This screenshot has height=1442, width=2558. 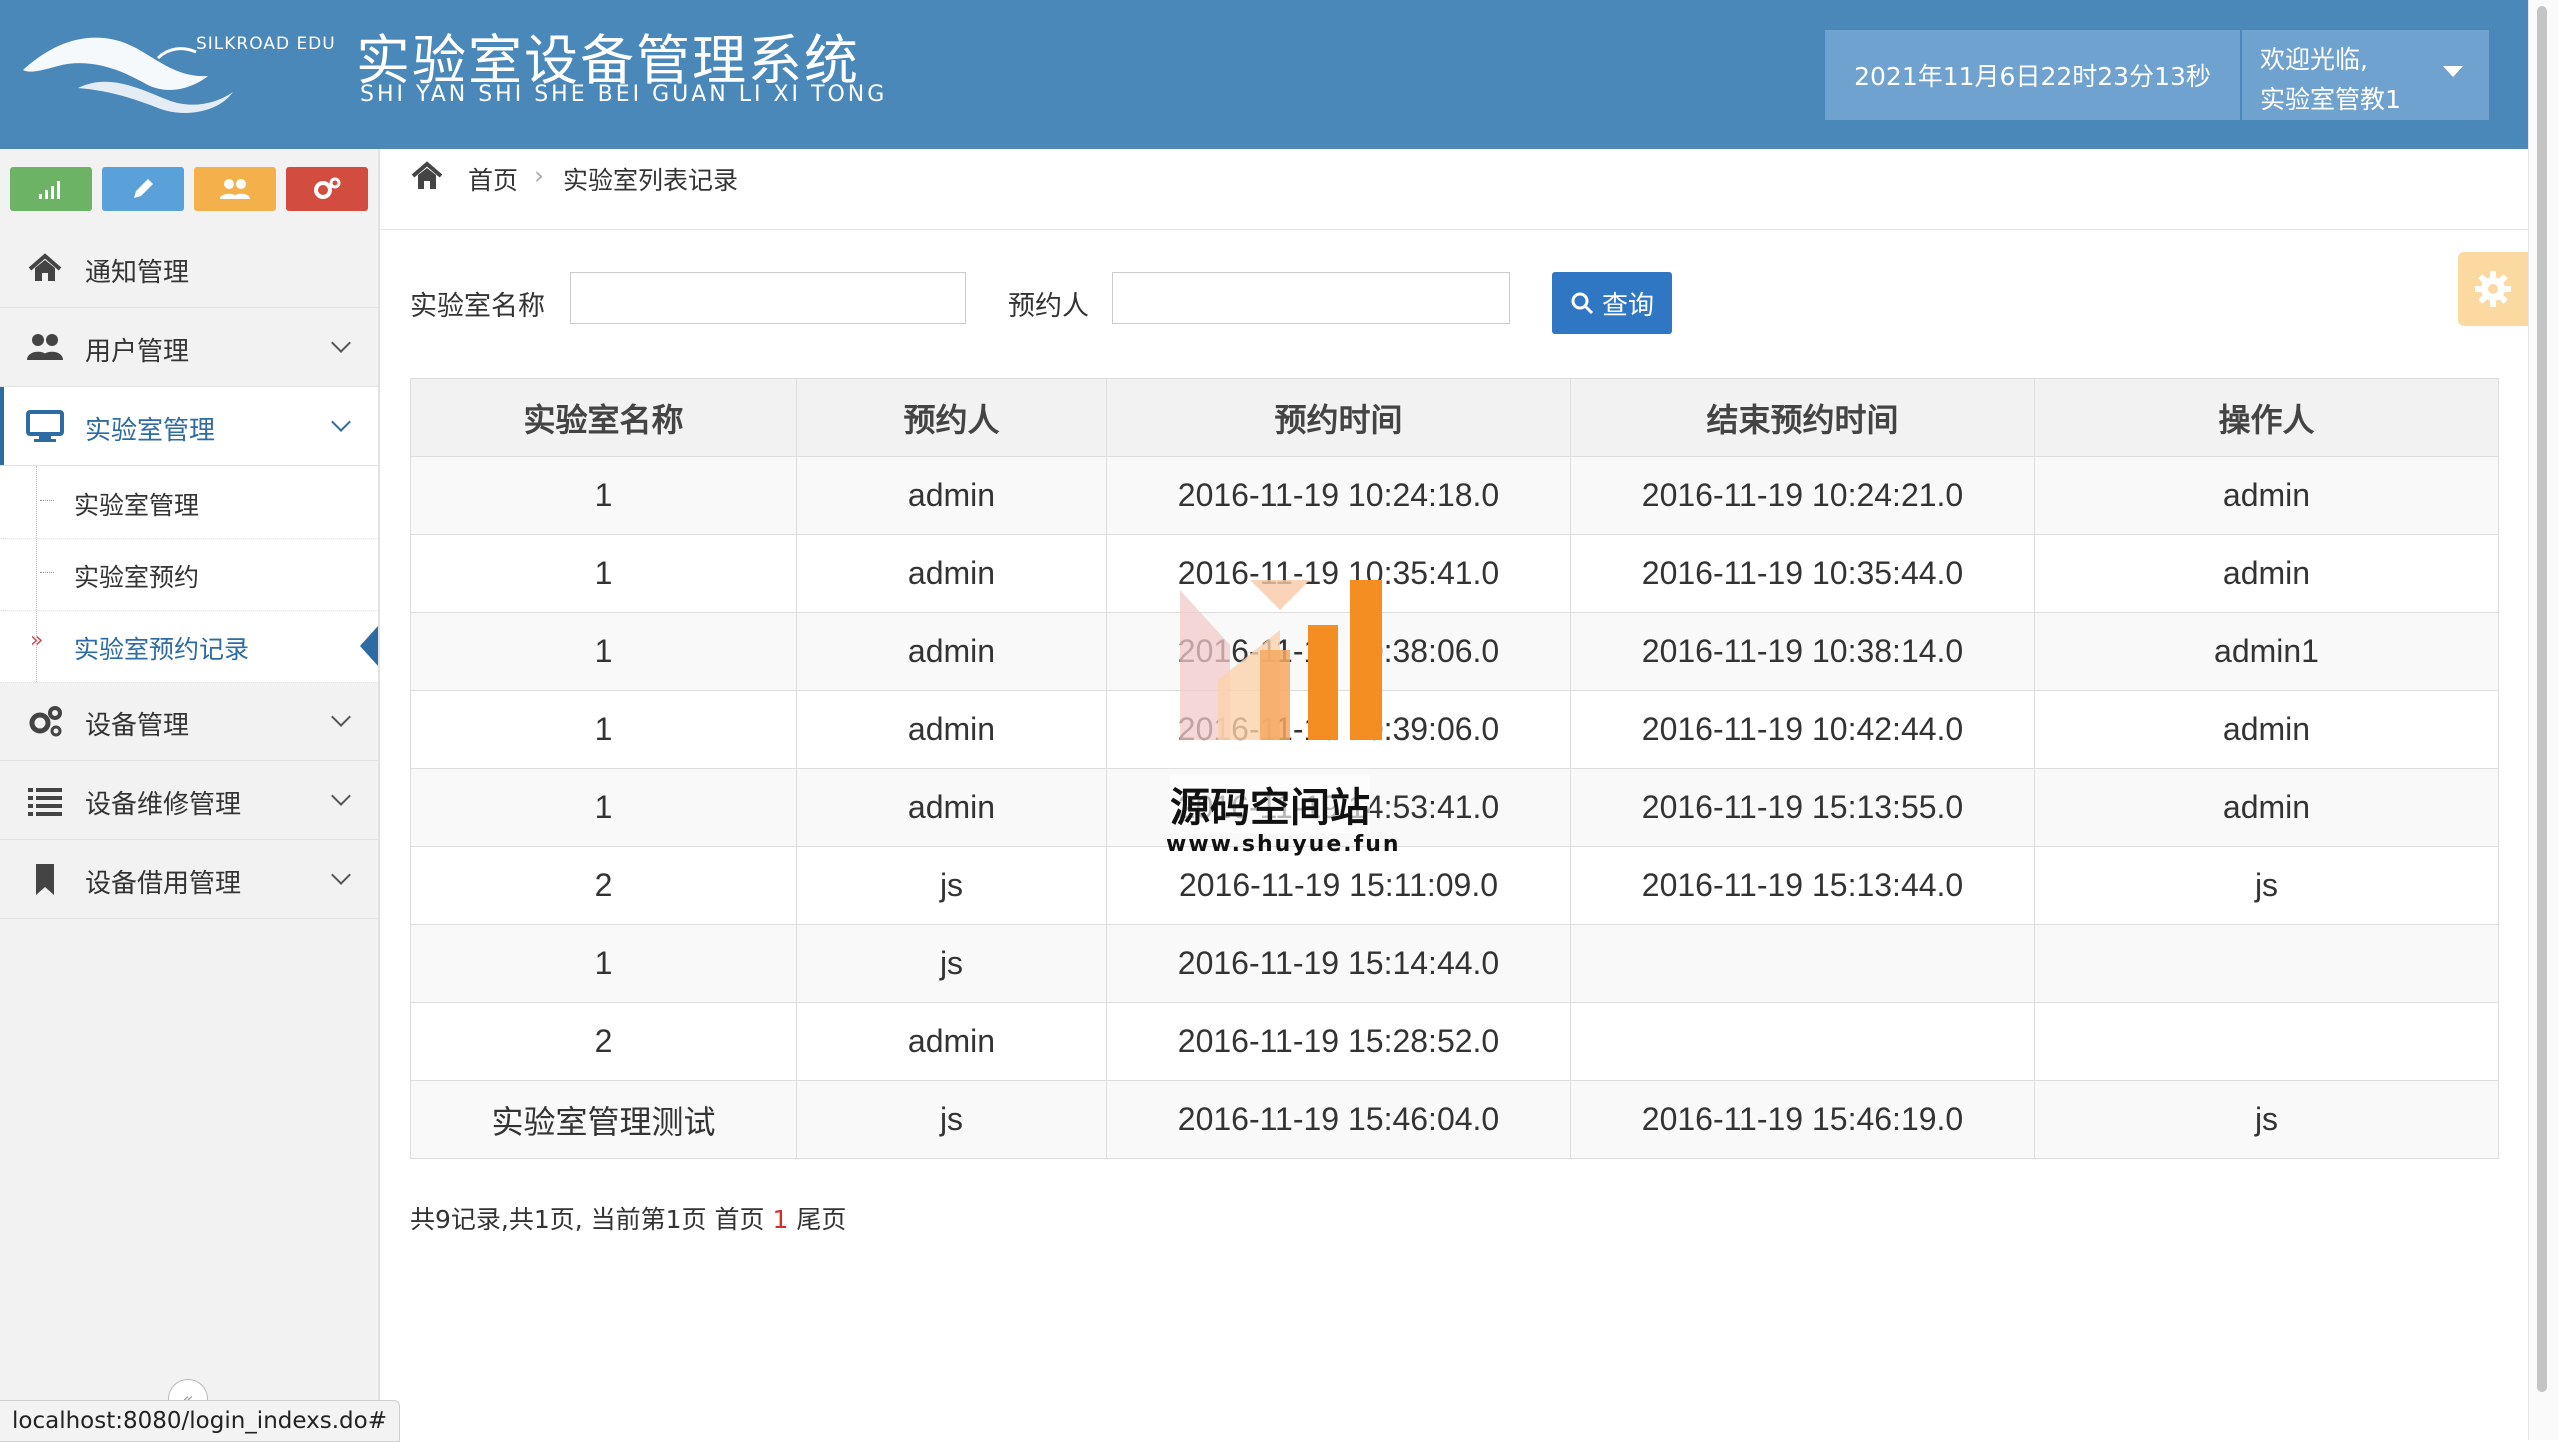 What do you see at coordinates (2314, 59) in the screenshot?
I see `welcome-text: 欢迎光临,` at bounding box center [2314, 59].